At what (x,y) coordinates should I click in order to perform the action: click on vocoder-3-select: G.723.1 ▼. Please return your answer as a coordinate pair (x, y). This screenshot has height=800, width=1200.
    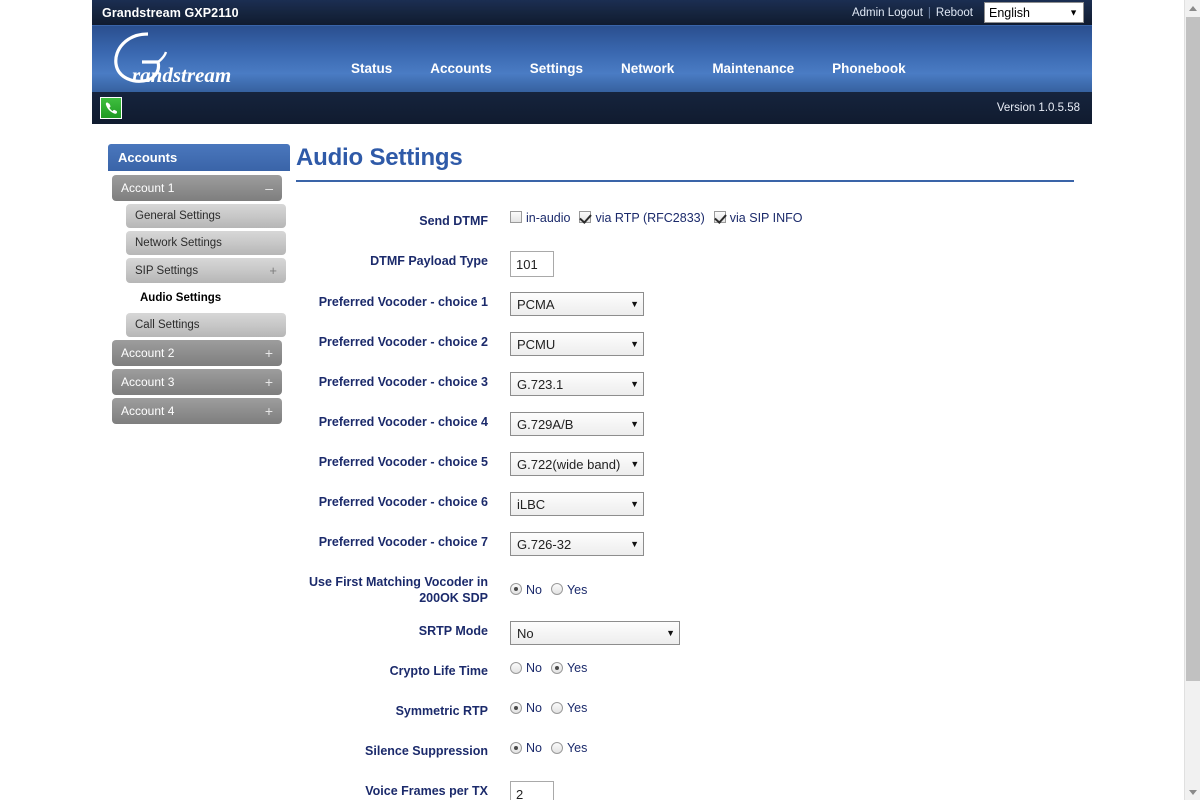
    Looking at the image, I should click on (577, 384).